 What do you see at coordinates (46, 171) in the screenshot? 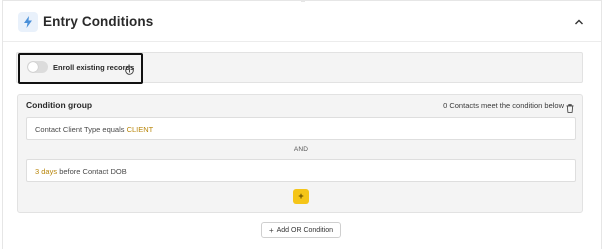
I see `condition-value: 3 days` at bounding box center [46, 171].